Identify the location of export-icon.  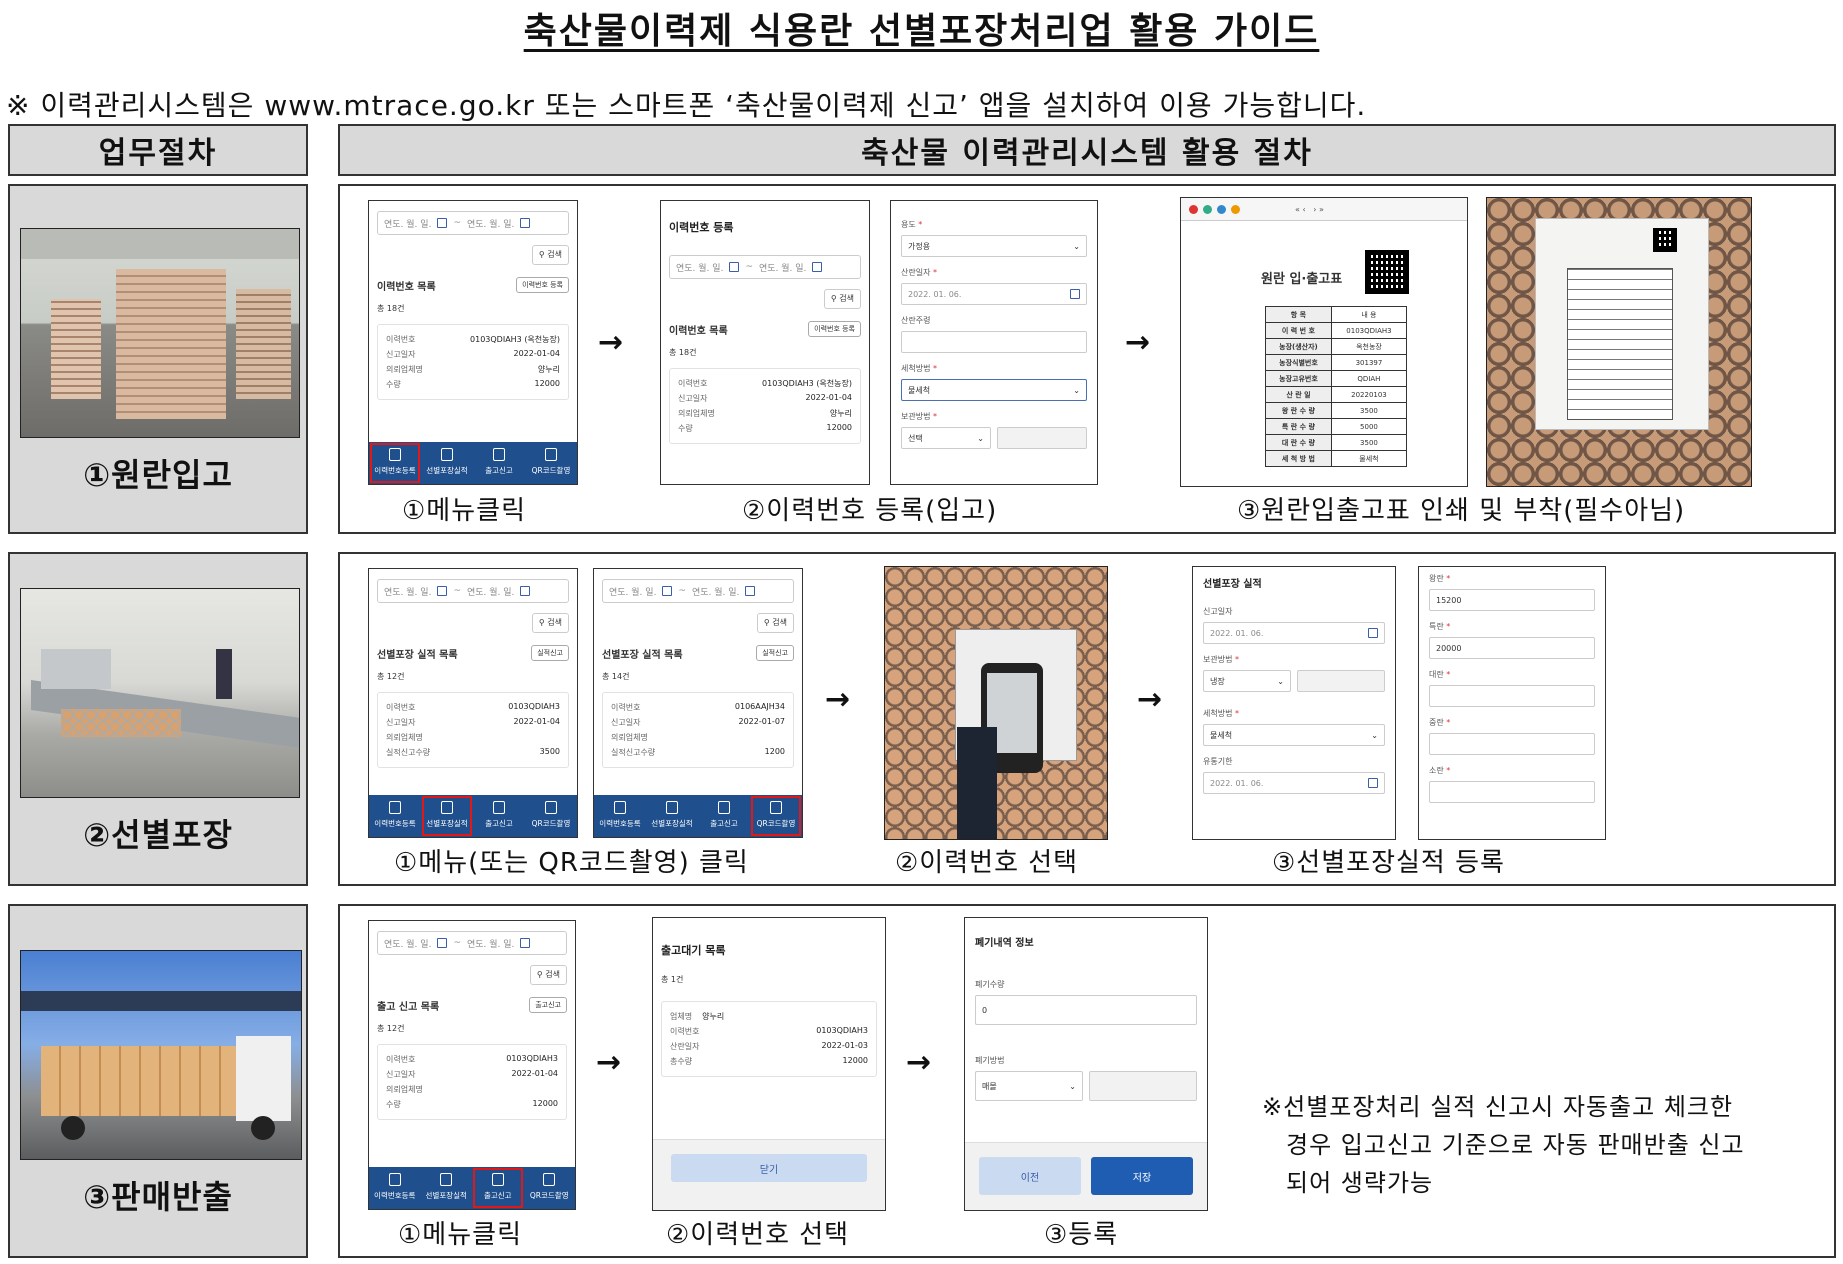
(1221, 209).